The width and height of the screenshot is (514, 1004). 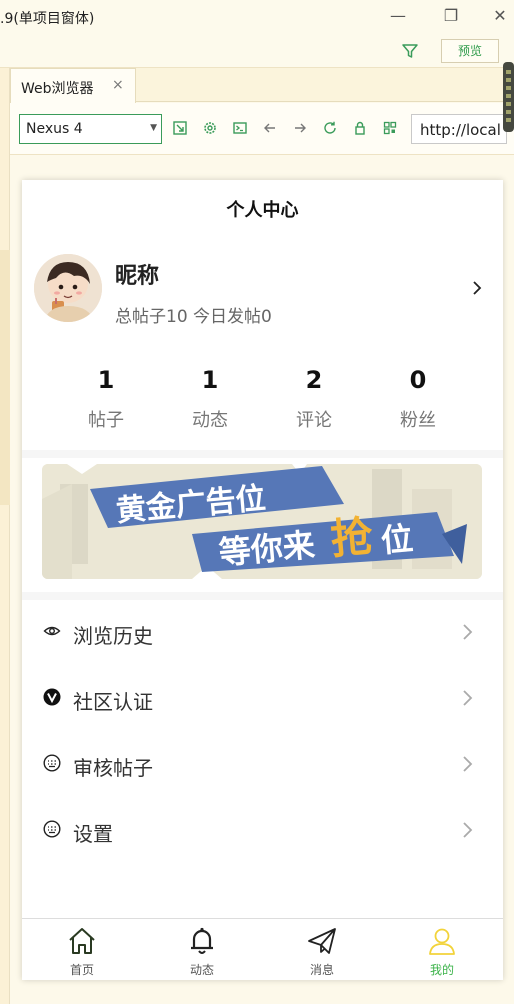 What do you see at coordinates (470, 51) in the screenshot?
I see `preview-button: 预览` at bounding box center [470, 51].